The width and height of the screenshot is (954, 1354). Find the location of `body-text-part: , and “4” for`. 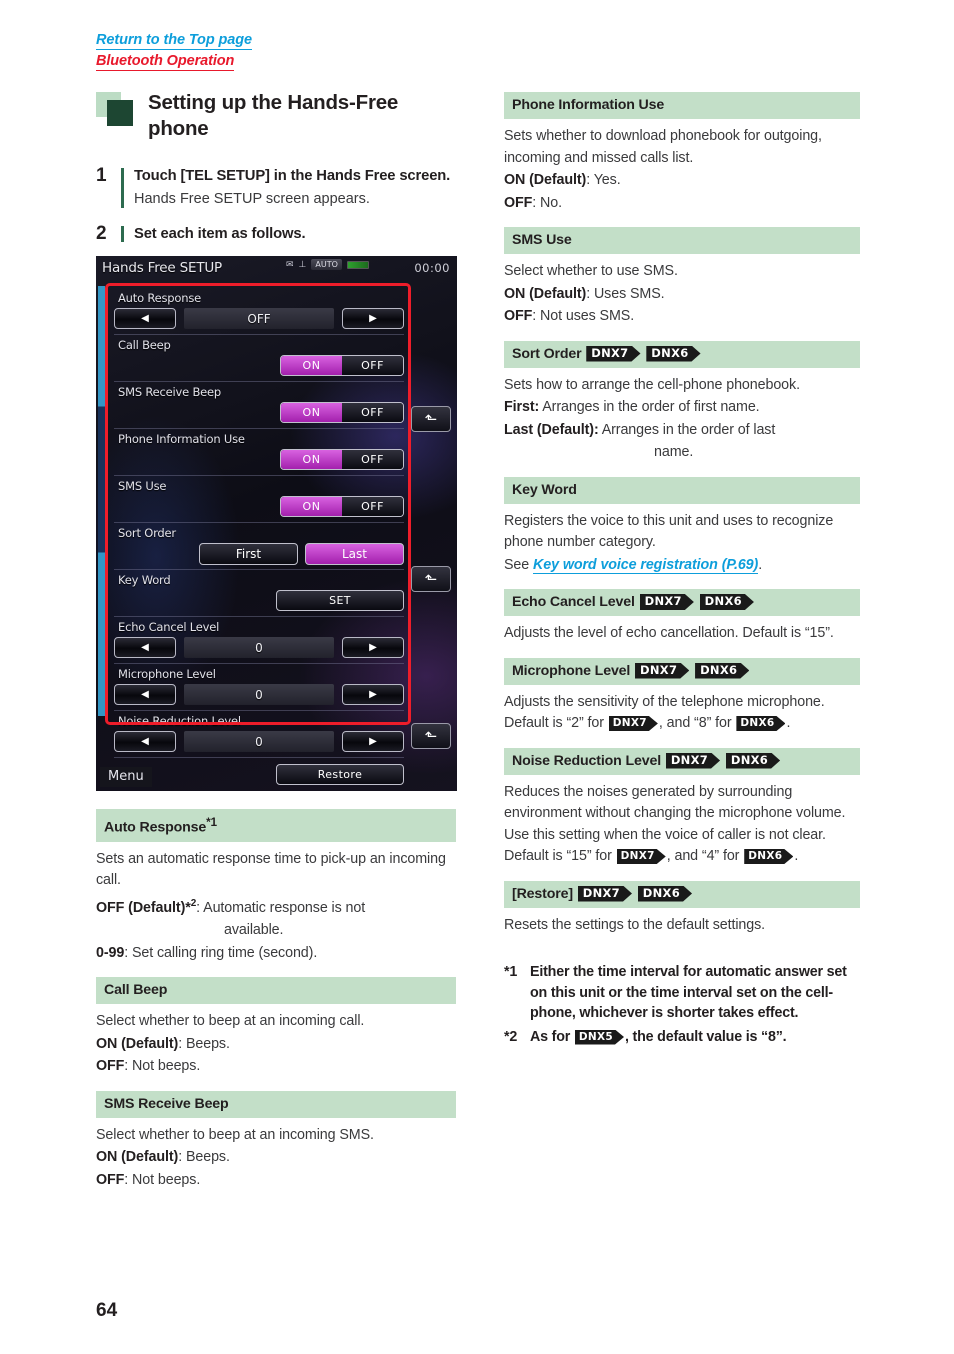

body-text-part: , and “4” for is located at coordinates (705, 856).